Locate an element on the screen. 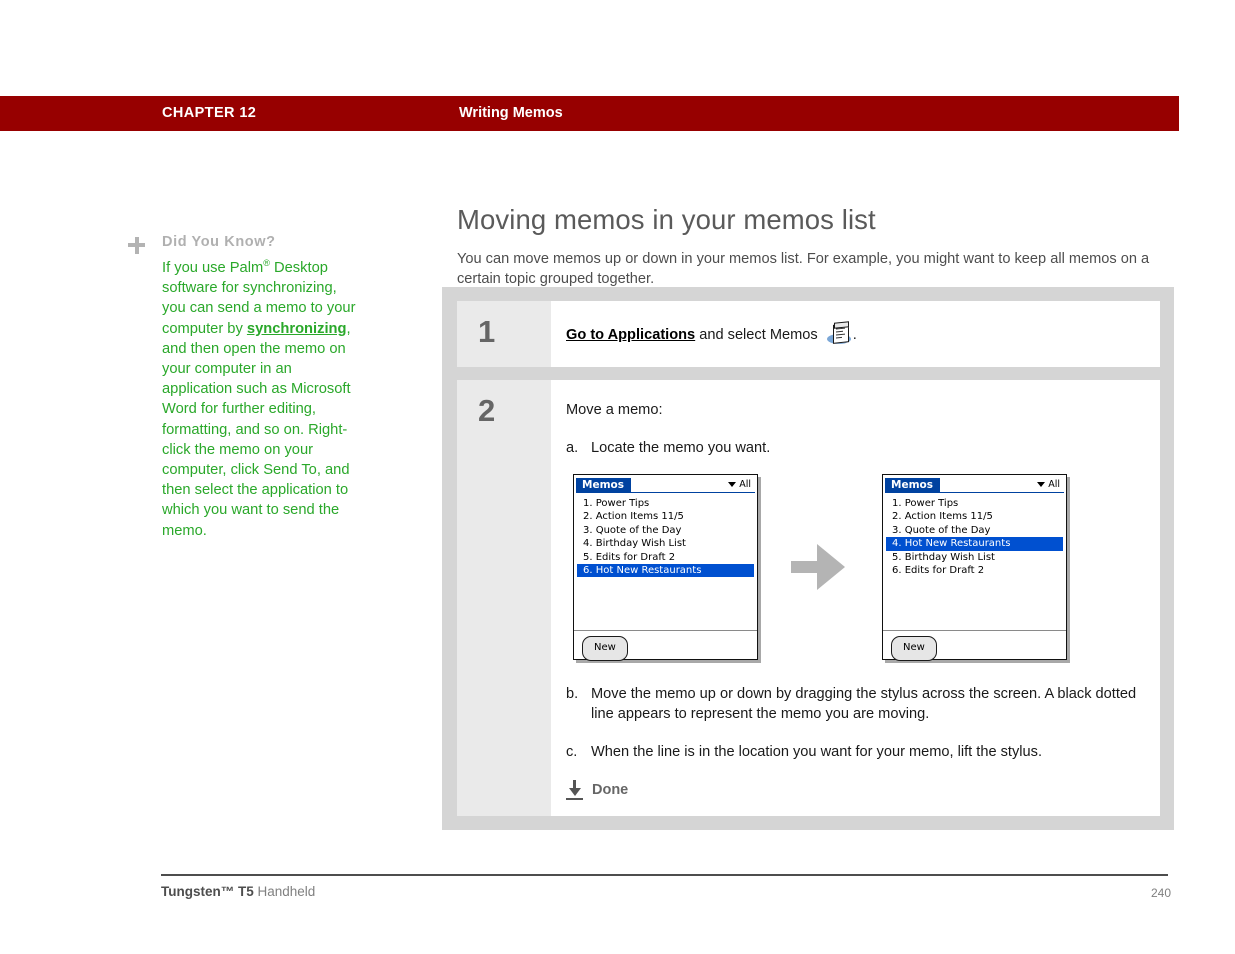 The height and width of the screenshot is (954, 1235). step-1: 1 Go to Applications and select Memos . is located at coordinates (808, 334).